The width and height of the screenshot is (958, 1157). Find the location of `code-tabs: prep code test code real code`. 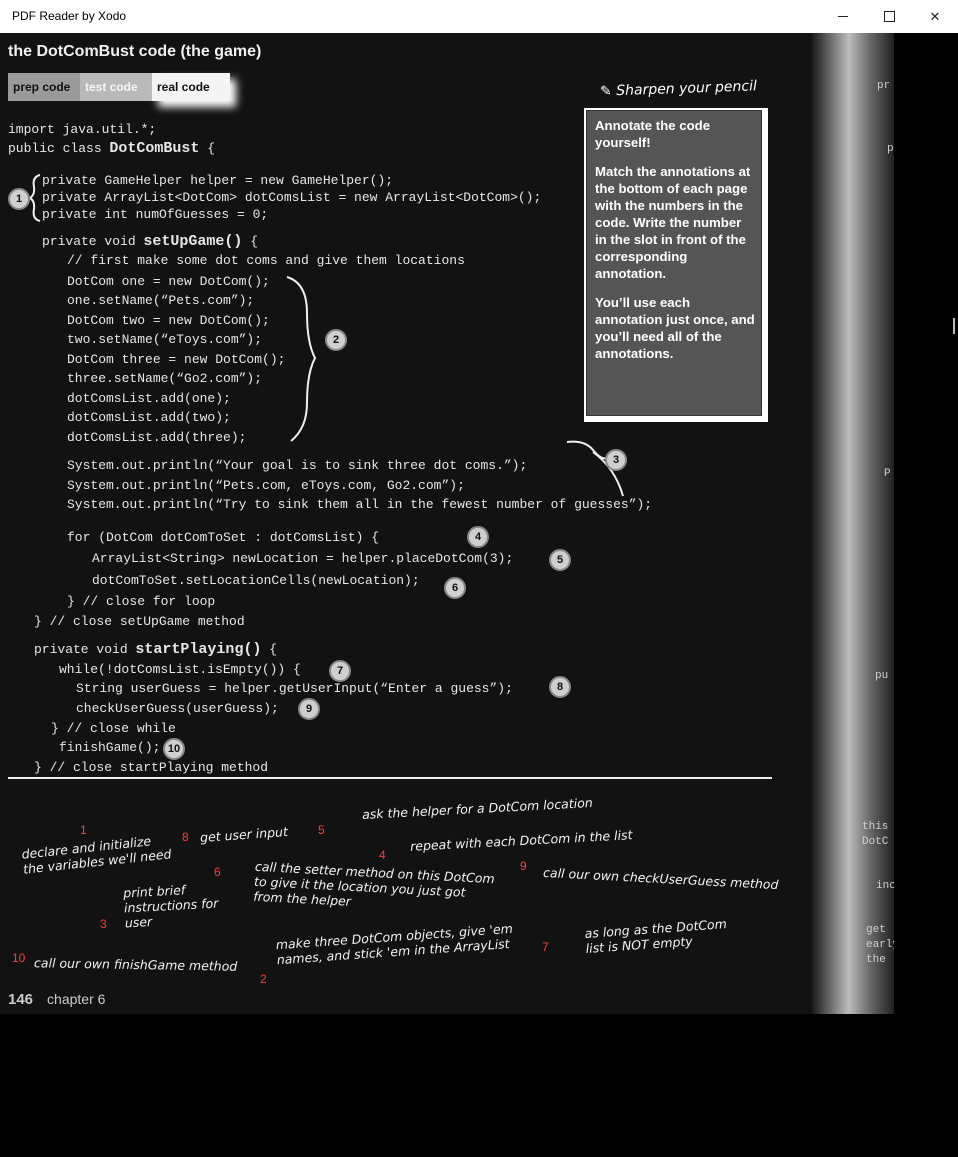

code-tabs: prep code test code real code is located at coordinates (119, 88).